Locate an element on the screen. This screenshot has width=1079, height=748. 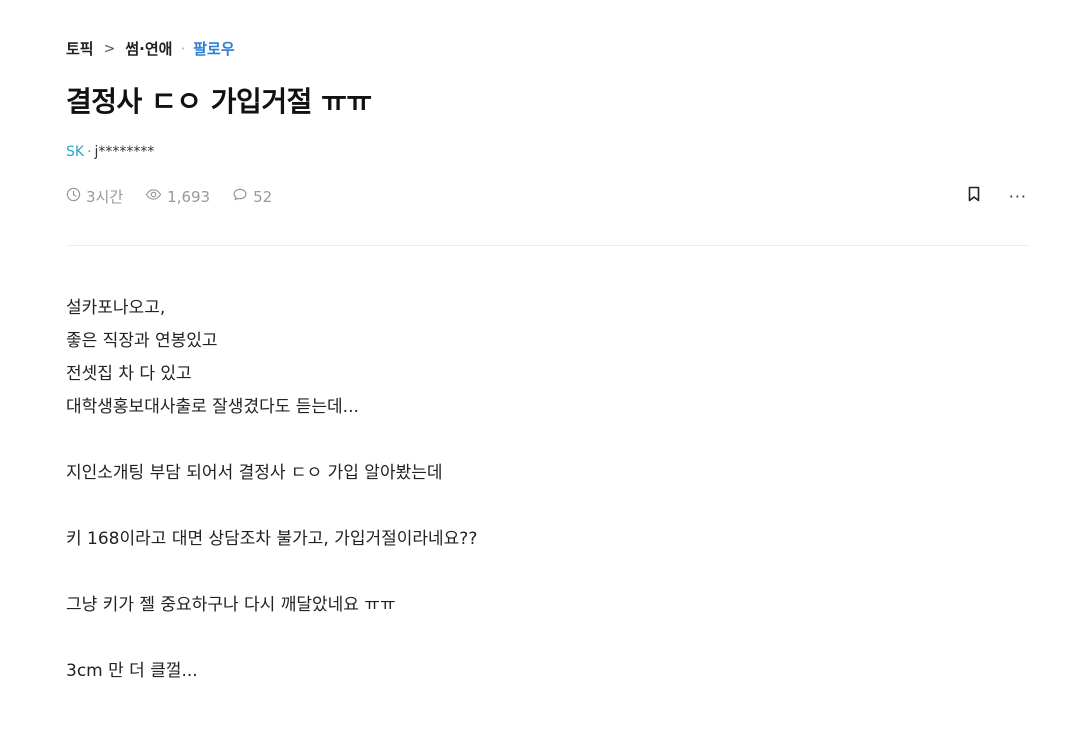
eye-icon is located at coordinates (156, 196).